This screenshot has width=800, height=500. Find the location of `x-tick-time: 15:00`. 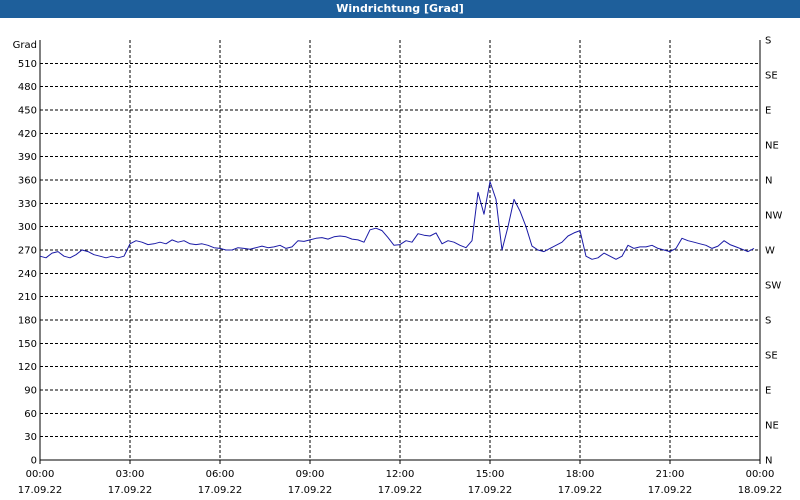

x-tick-time: 15:00 is located at coordinates (490, 474).